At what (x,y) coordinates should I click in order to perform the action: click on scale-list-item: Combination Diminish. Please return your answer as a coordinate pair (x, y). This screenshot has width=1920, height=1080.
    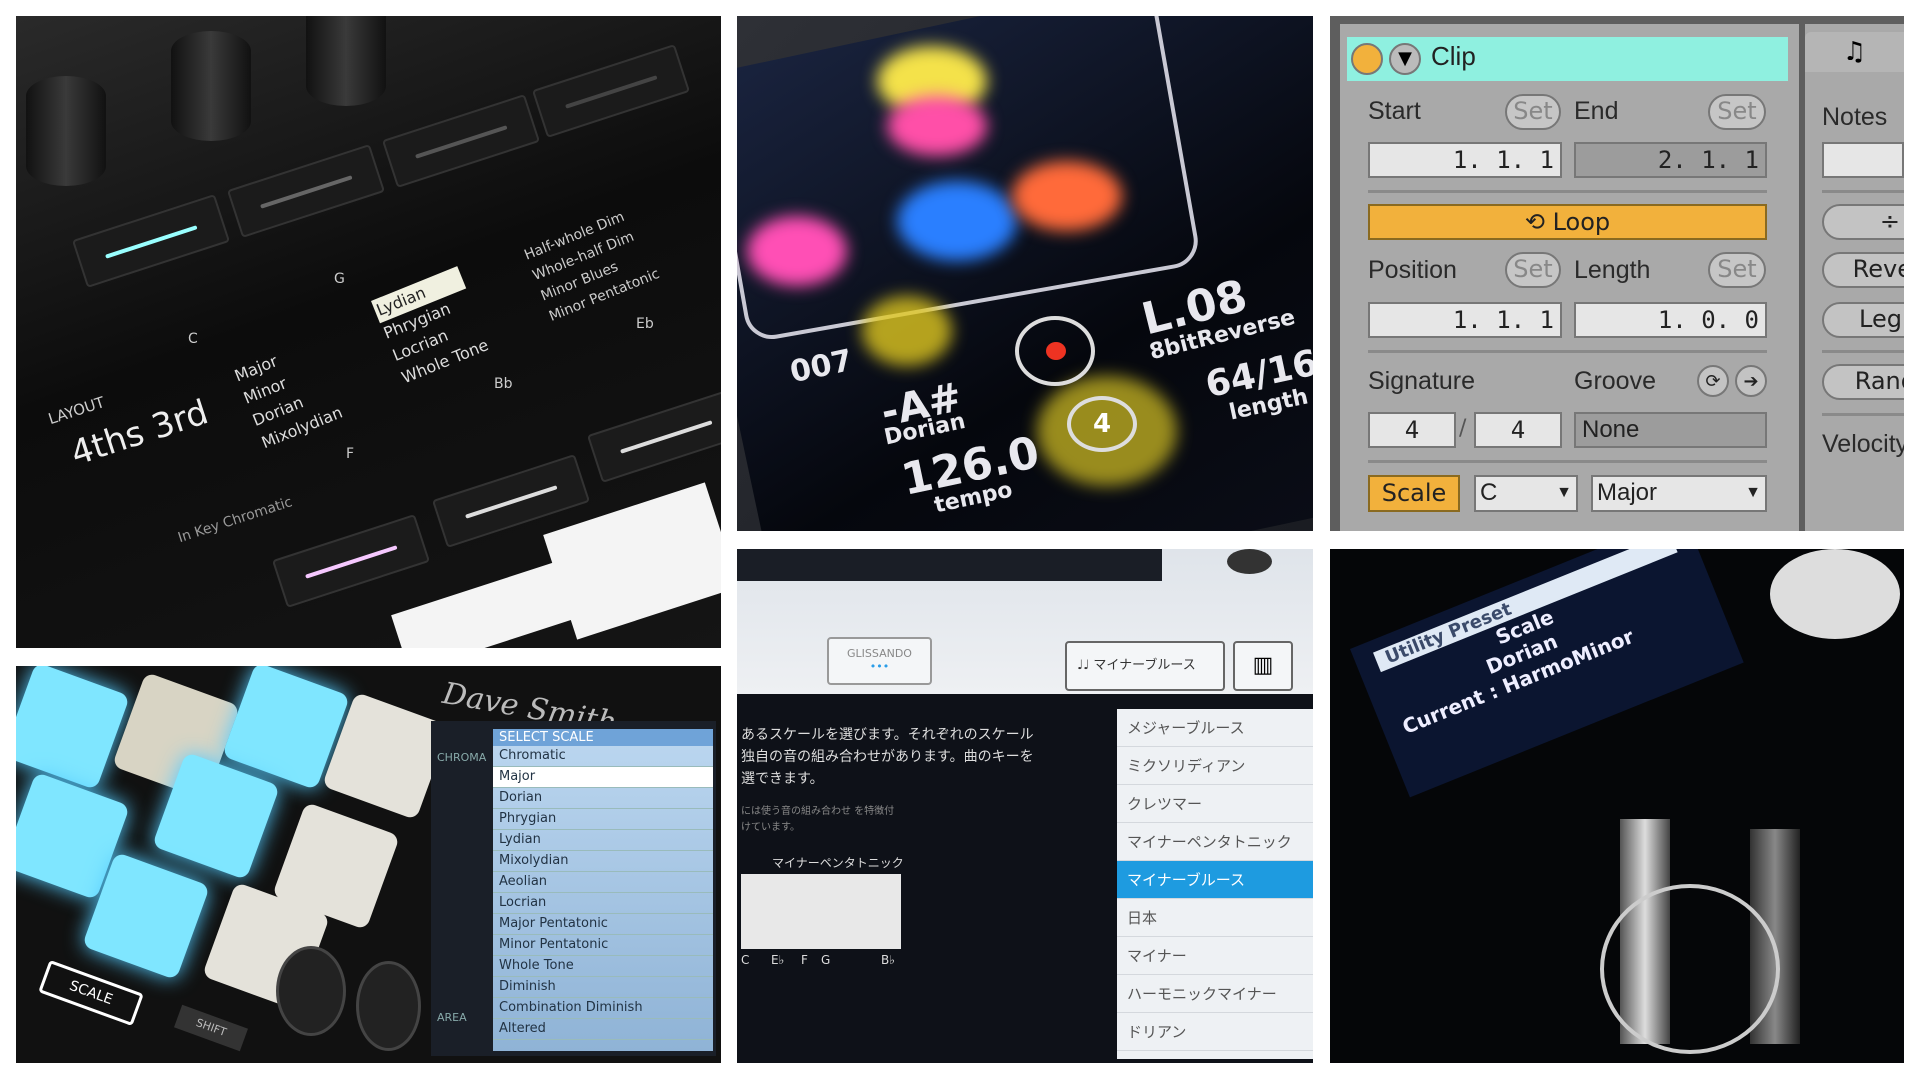
    Looking at the image, I should click on (603, 1008).